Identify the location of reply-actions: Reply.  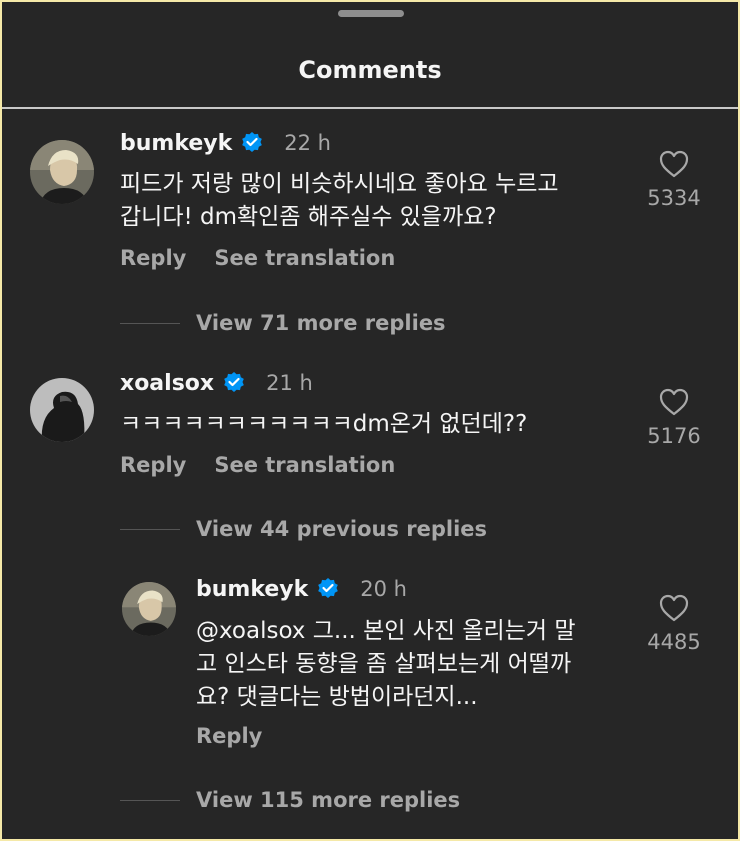
(229, 736).